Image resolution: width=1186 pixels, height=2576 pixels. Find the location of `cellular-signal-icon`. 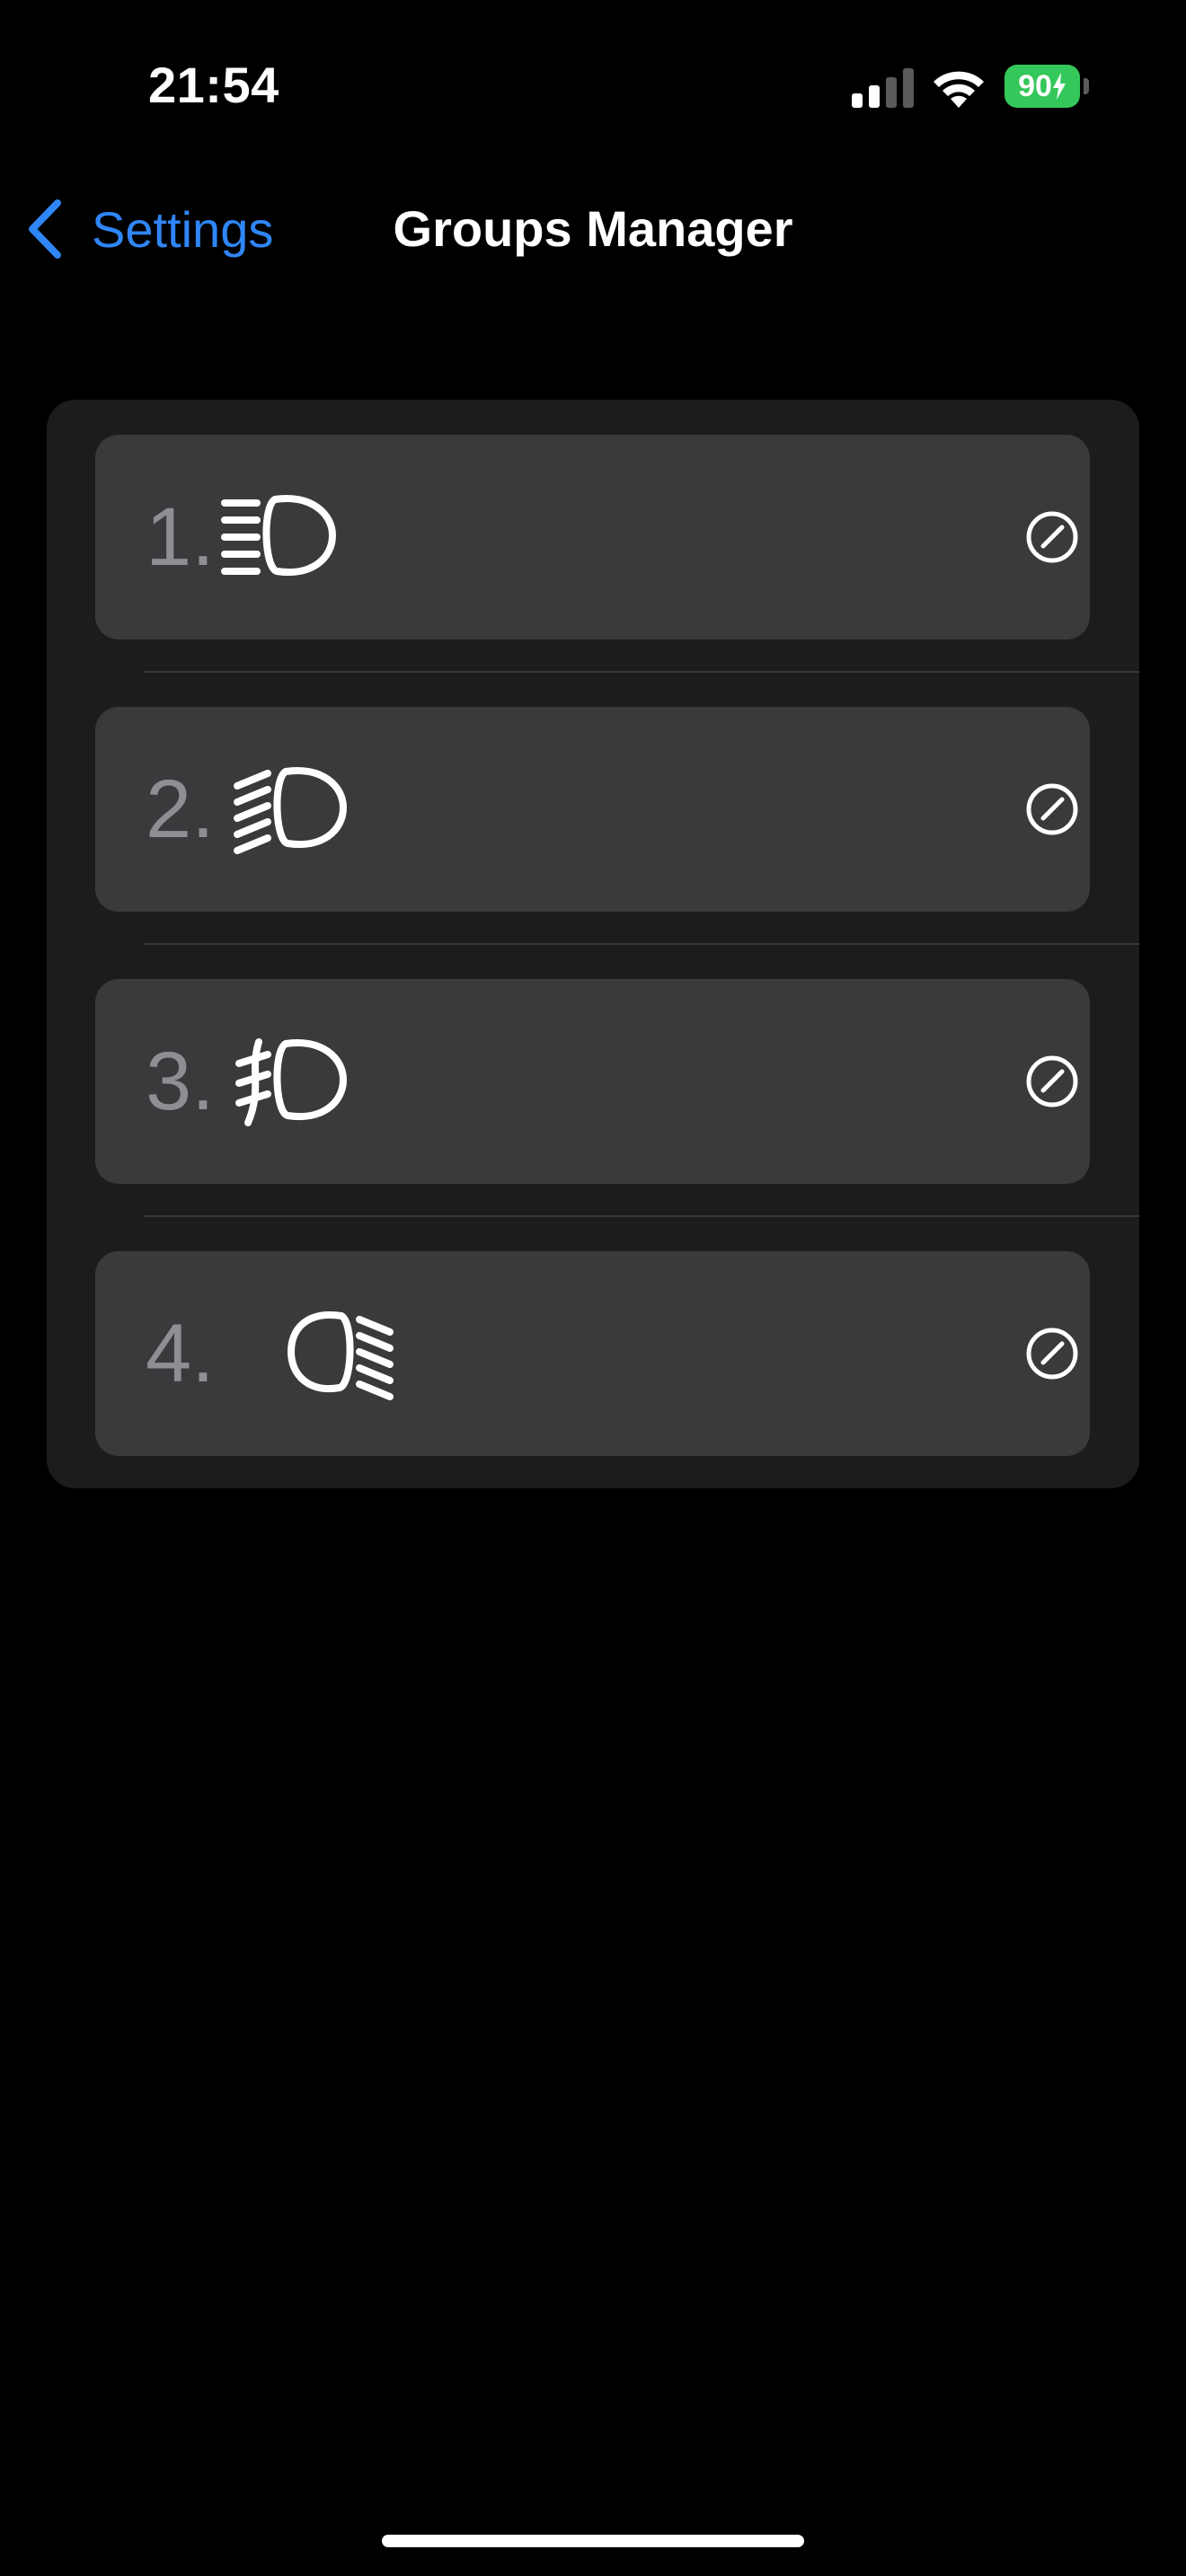

cellular-signal-icon is located at coordinates (883, 88).